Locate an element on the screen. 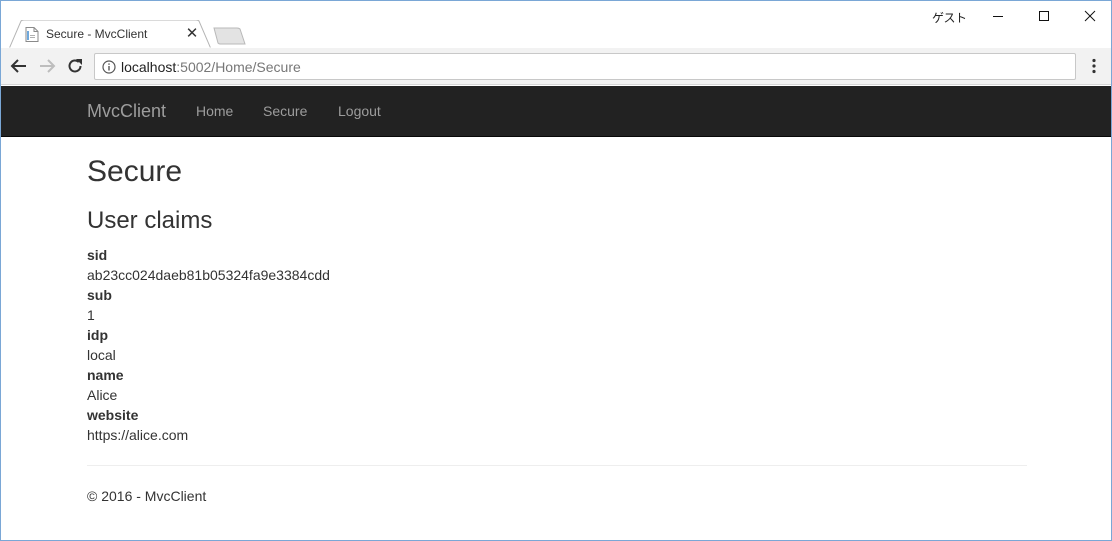 The width and height of the screenshot is (1112, 541). maximize-button is located at coordinates (1044, 16).